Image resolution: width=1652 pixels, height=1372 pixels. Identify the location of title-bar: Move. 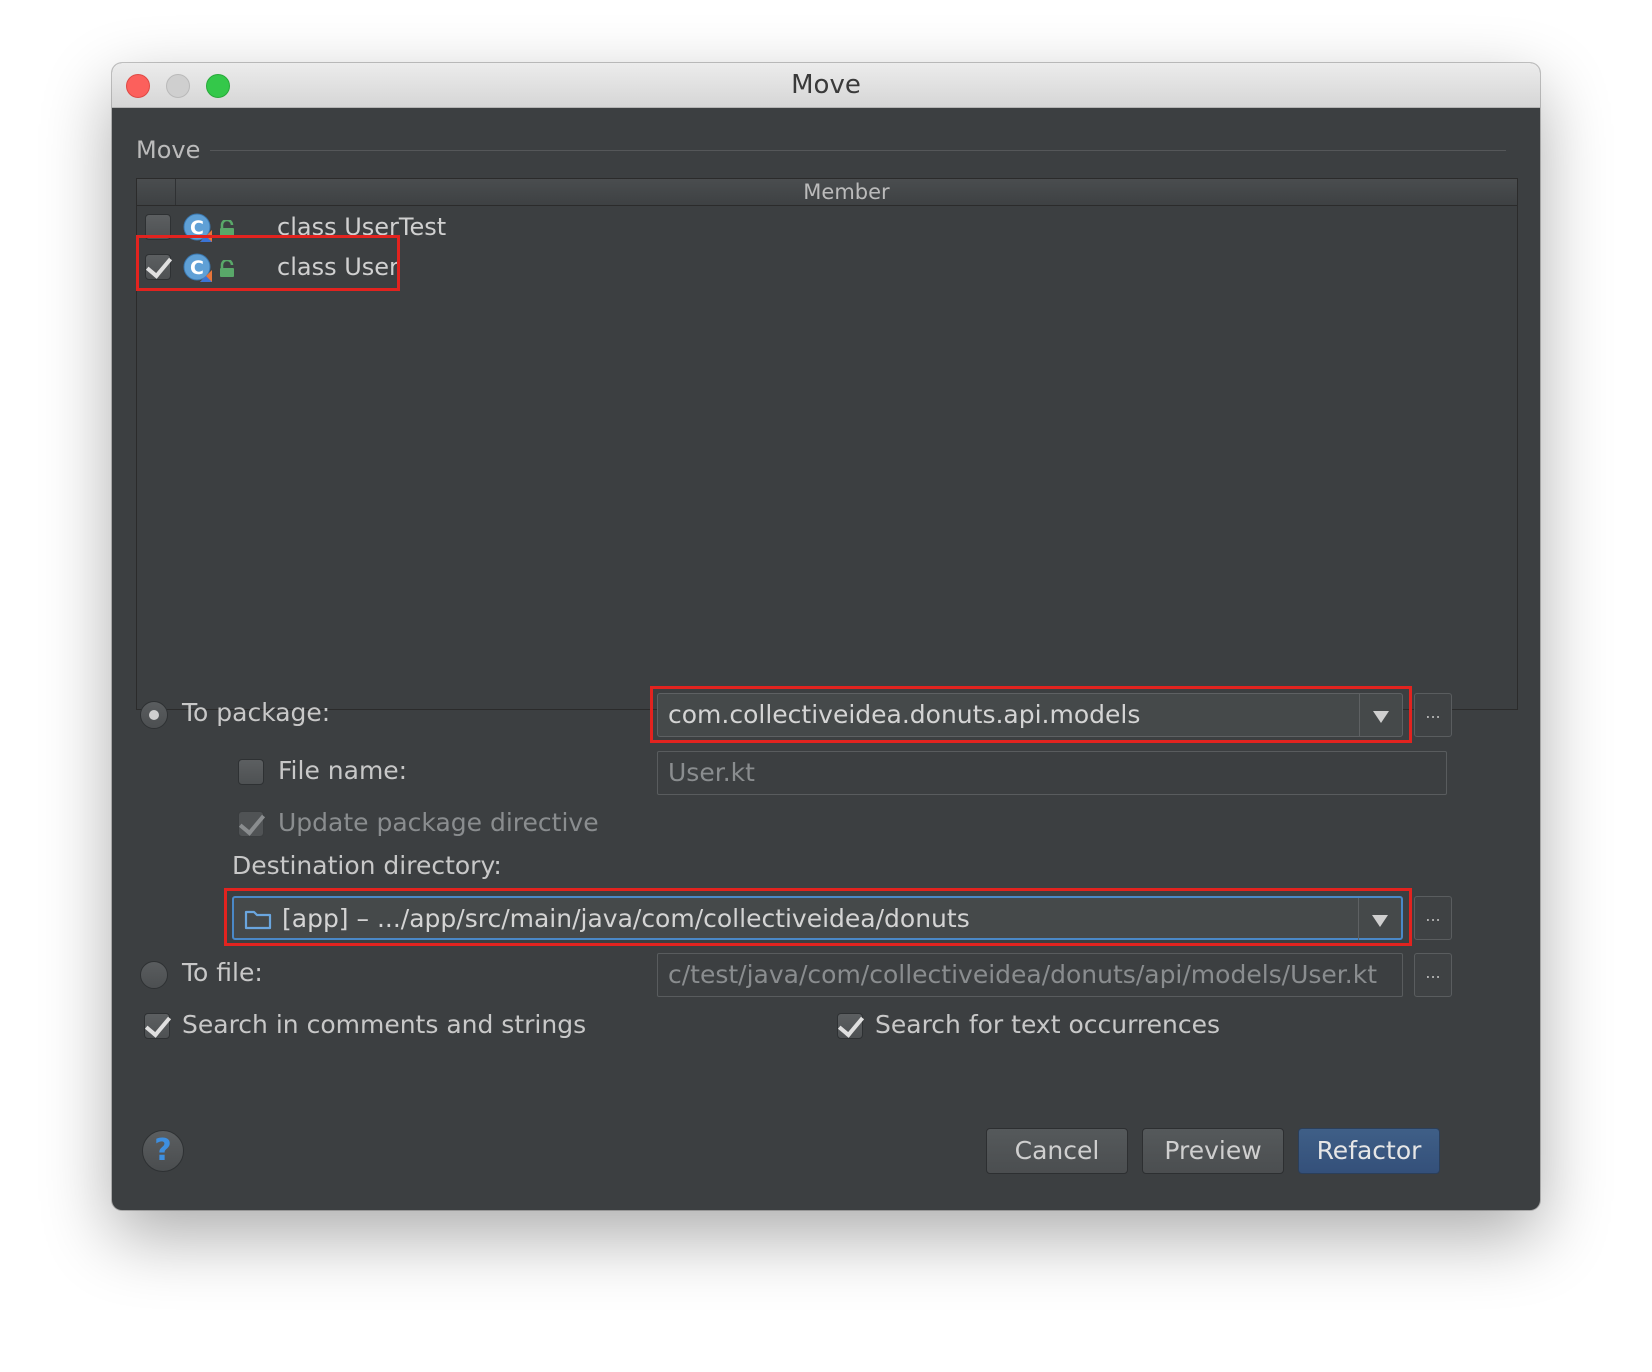
(826, 85).